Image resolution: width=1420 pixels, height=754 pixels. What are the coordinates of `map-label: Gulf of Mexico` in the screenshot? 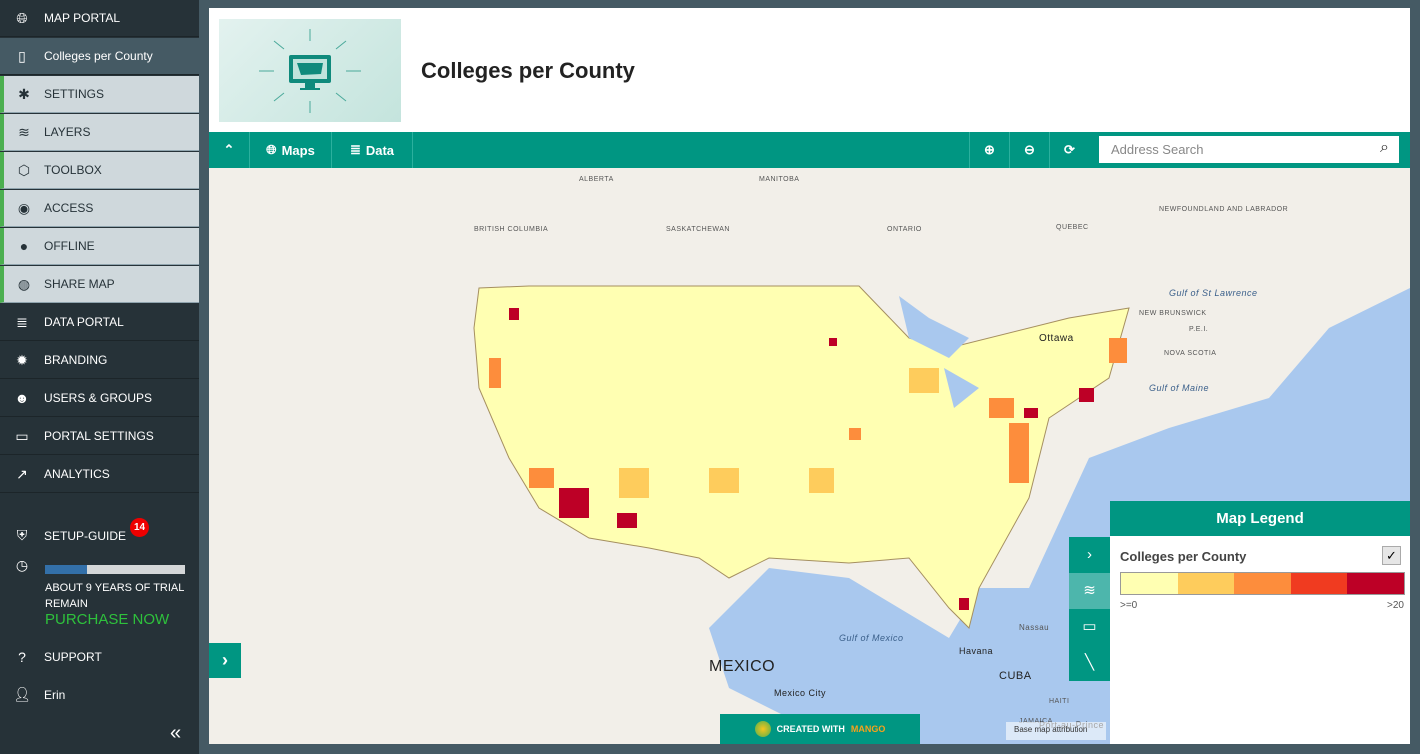 It's located at (871, 638).